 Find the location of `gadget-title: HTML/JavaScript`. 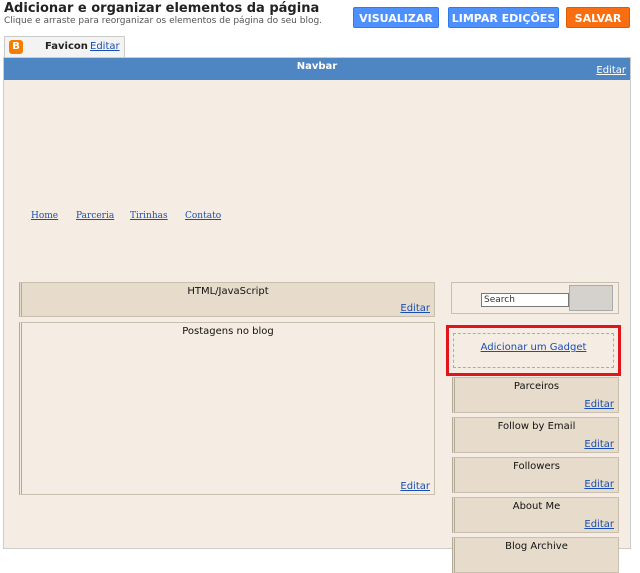

gadget-title: HTML/JavaScript is located at coordinates (228, 291).